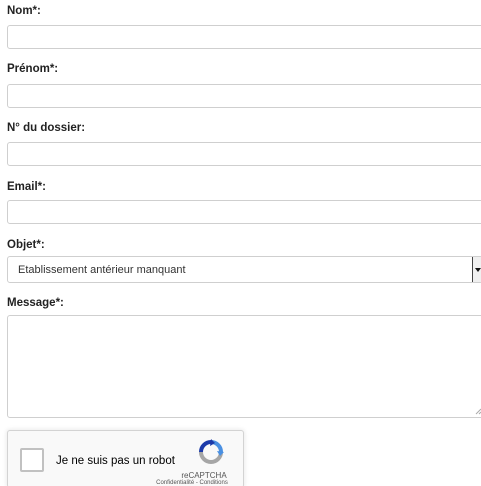 The image size is (481, 486). I want to click on email-label: Email*:, so click(26, 187).